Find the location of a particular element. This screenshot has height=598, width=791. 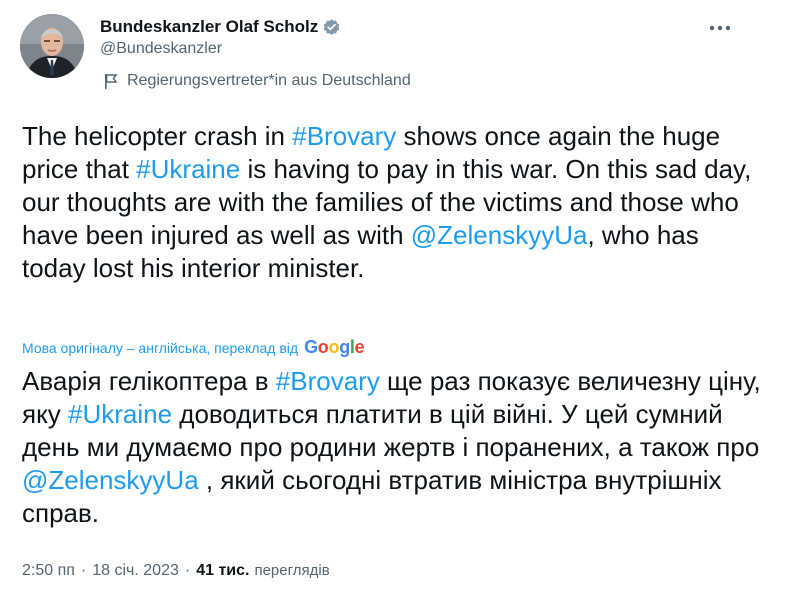

author-handle: @Bundeskanzler is located at coordinates (220, 49).